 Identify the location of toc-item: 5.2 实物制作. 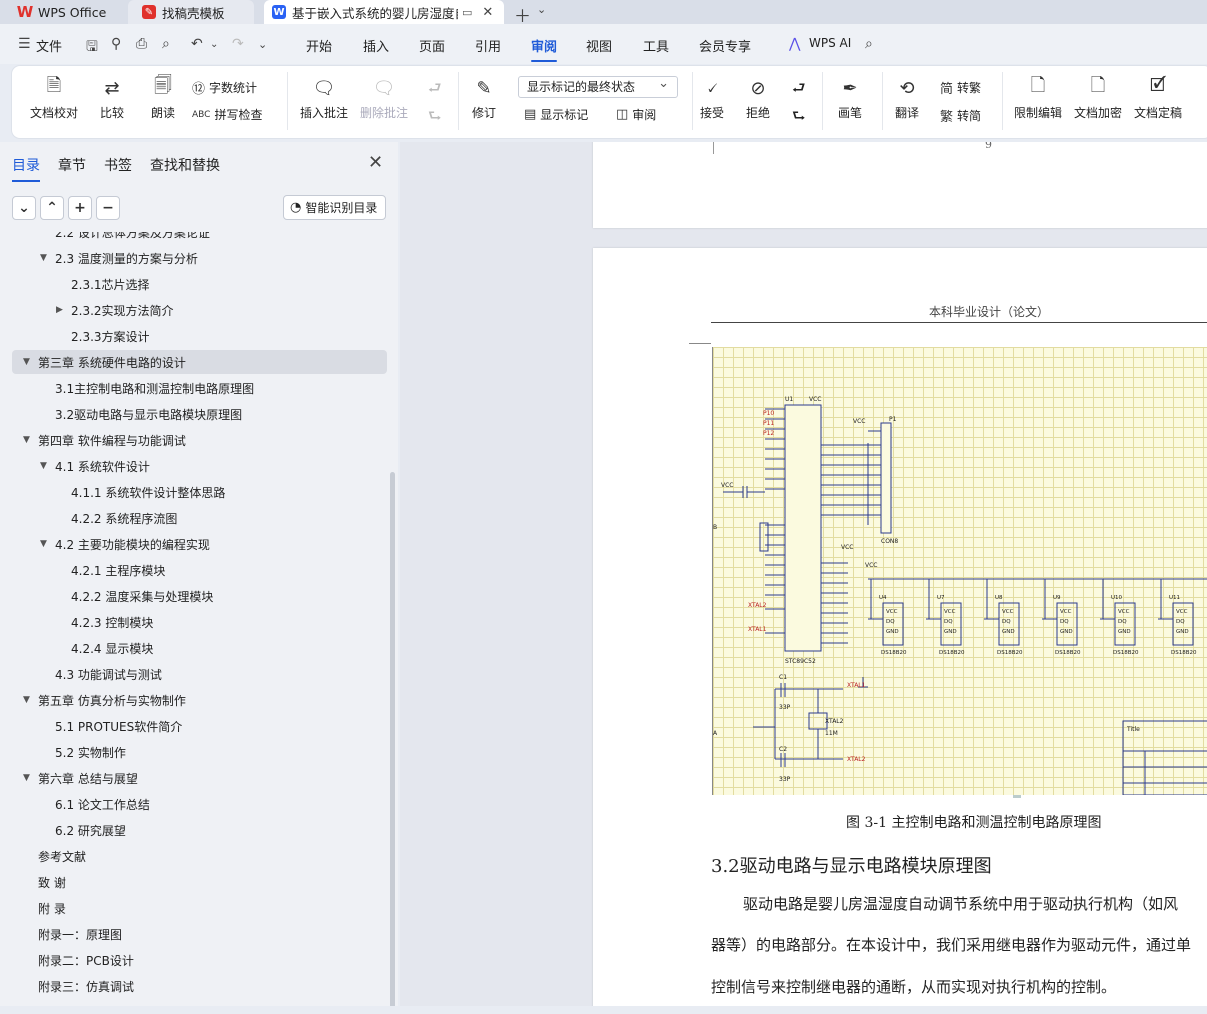
(194, 752).